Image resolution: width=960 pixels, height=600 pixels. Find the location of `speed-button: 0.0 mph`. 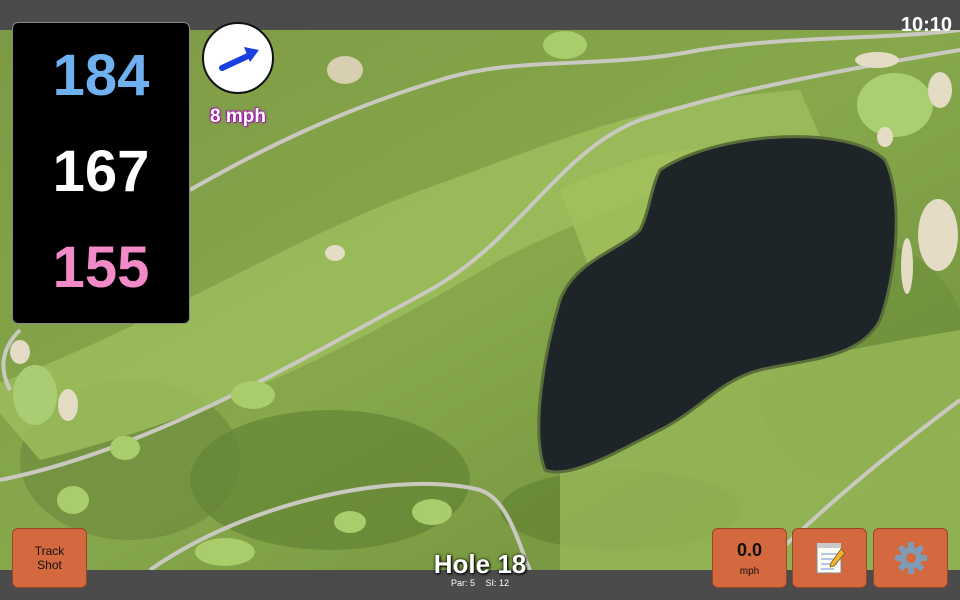

speed-button: 0.0 mph is located at coordinates (749, 558).